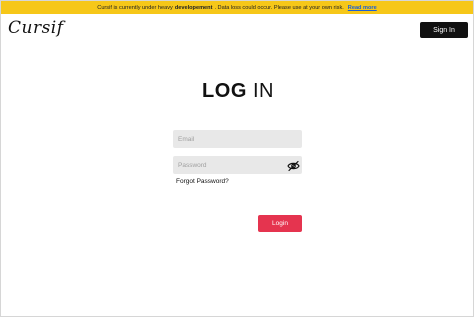  I want to click on page-title-rest: IN, so click(263, 91).